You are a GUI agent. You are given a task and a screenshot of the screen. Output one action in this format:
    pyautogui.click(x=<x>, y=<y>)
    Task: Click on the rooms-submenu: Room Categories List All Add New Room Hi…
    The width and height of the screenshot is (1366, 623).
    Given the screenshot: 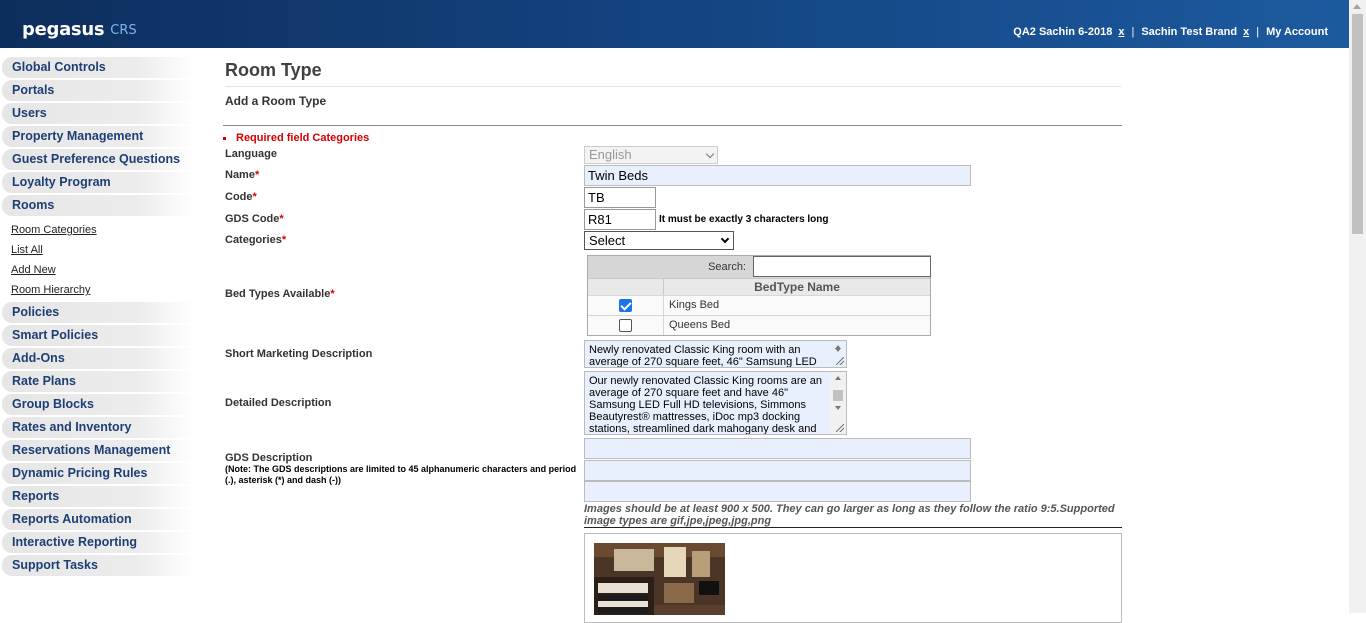 What is the action you would take?
    pyautogui.click(x=97, y=260)
    